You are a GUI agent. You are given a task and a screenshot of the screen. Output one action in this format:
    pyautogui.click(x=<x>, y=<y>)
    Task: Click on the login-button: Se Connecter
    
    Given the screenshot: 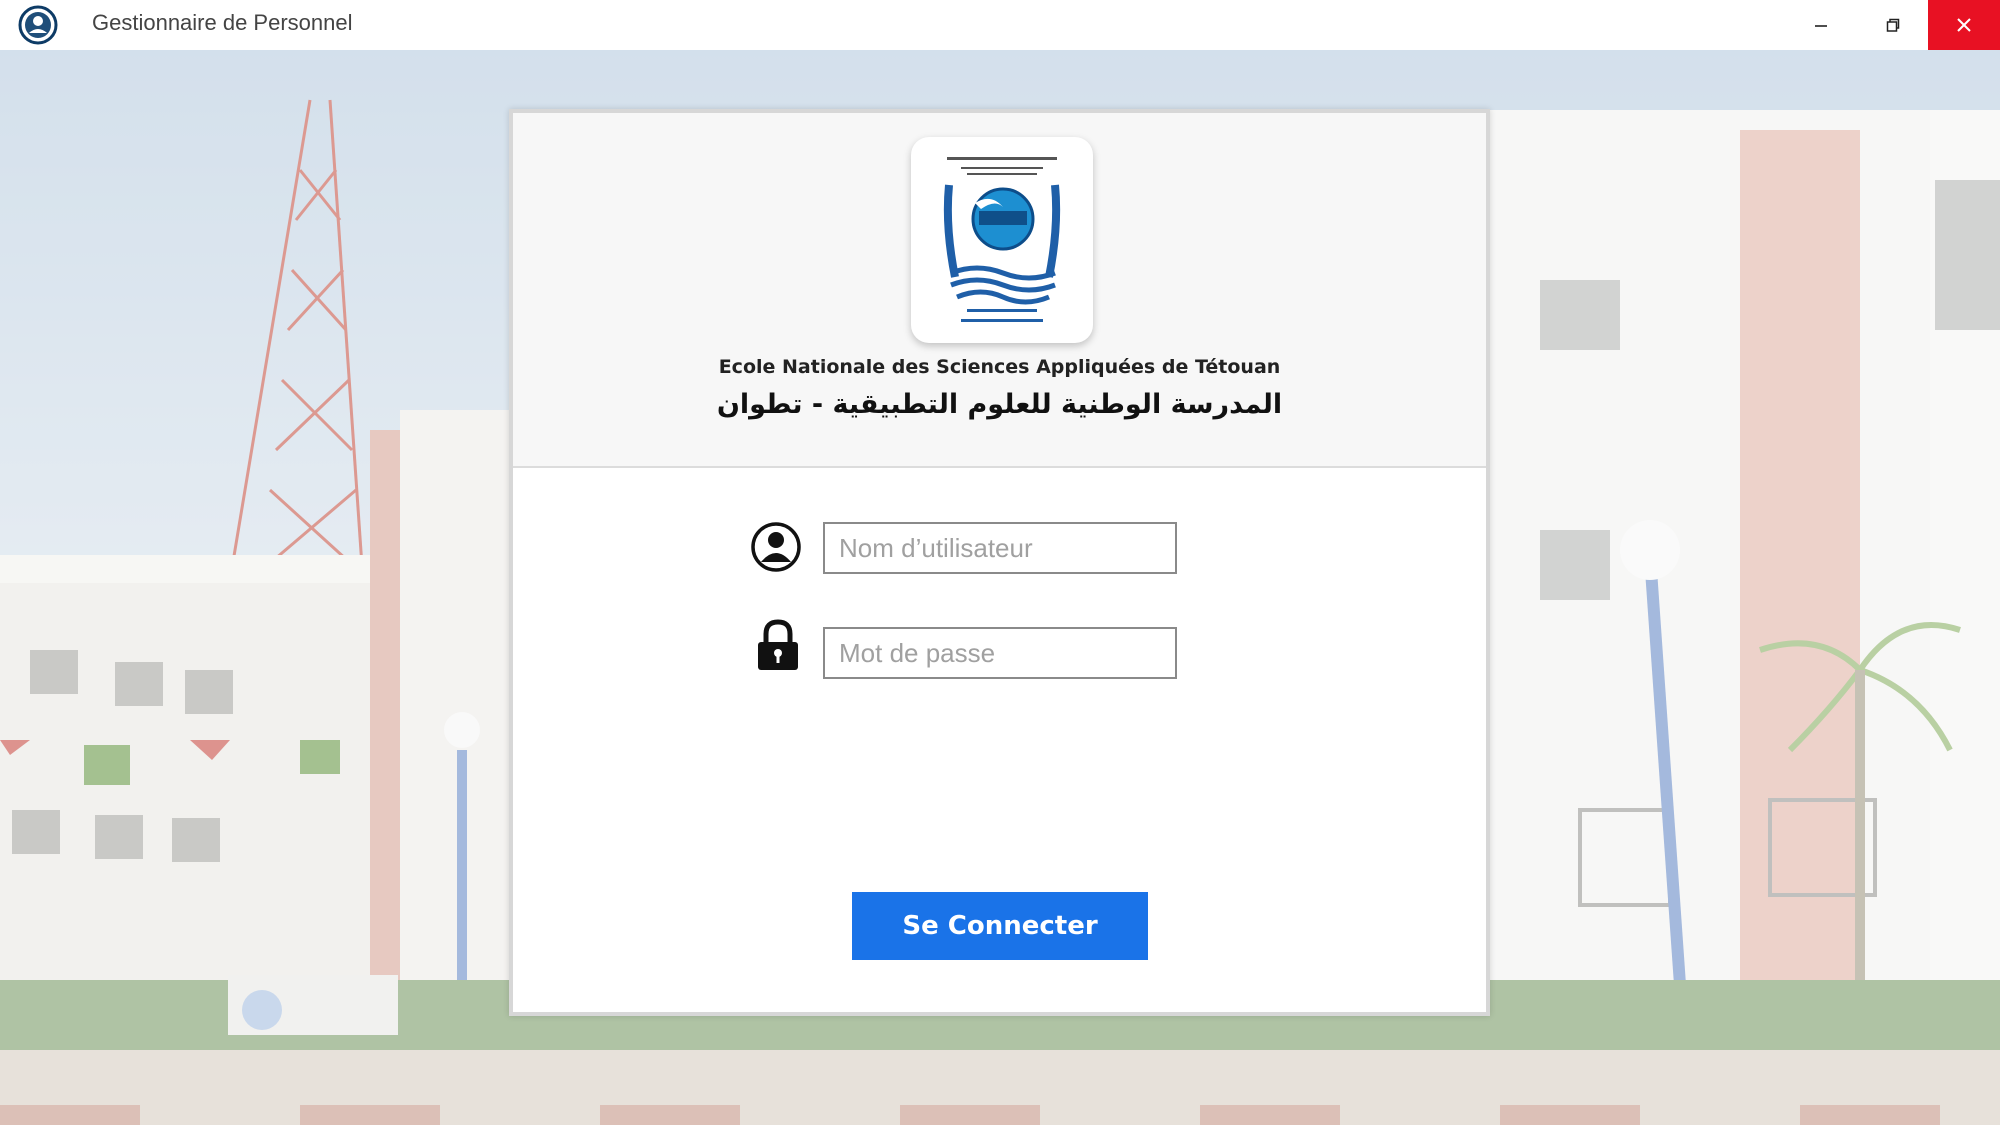 What is the action you would take?
    pyautogui.click(x=1000, y=926)
    